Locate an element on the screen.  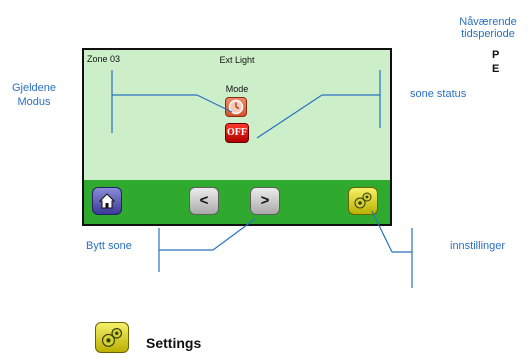
home-icon is located at coordinates (107, 201).